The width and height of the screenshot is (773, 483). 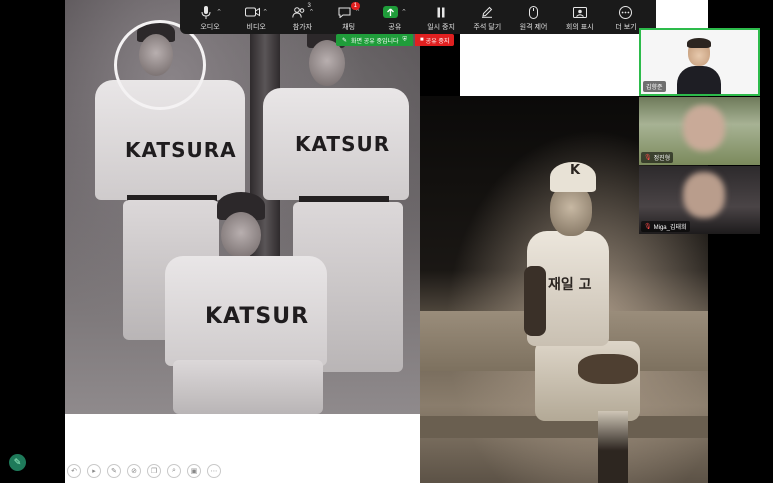 What do you see at coordinates (608, 369) in the screenshot?
I see `baseball-glove` at bounding box center [608, 369].